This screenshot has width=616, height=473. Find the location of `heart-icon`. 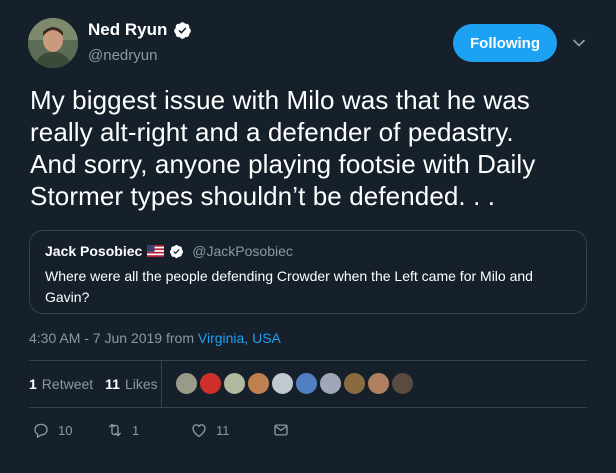

heart-icon is located at coordinates (199, 431).